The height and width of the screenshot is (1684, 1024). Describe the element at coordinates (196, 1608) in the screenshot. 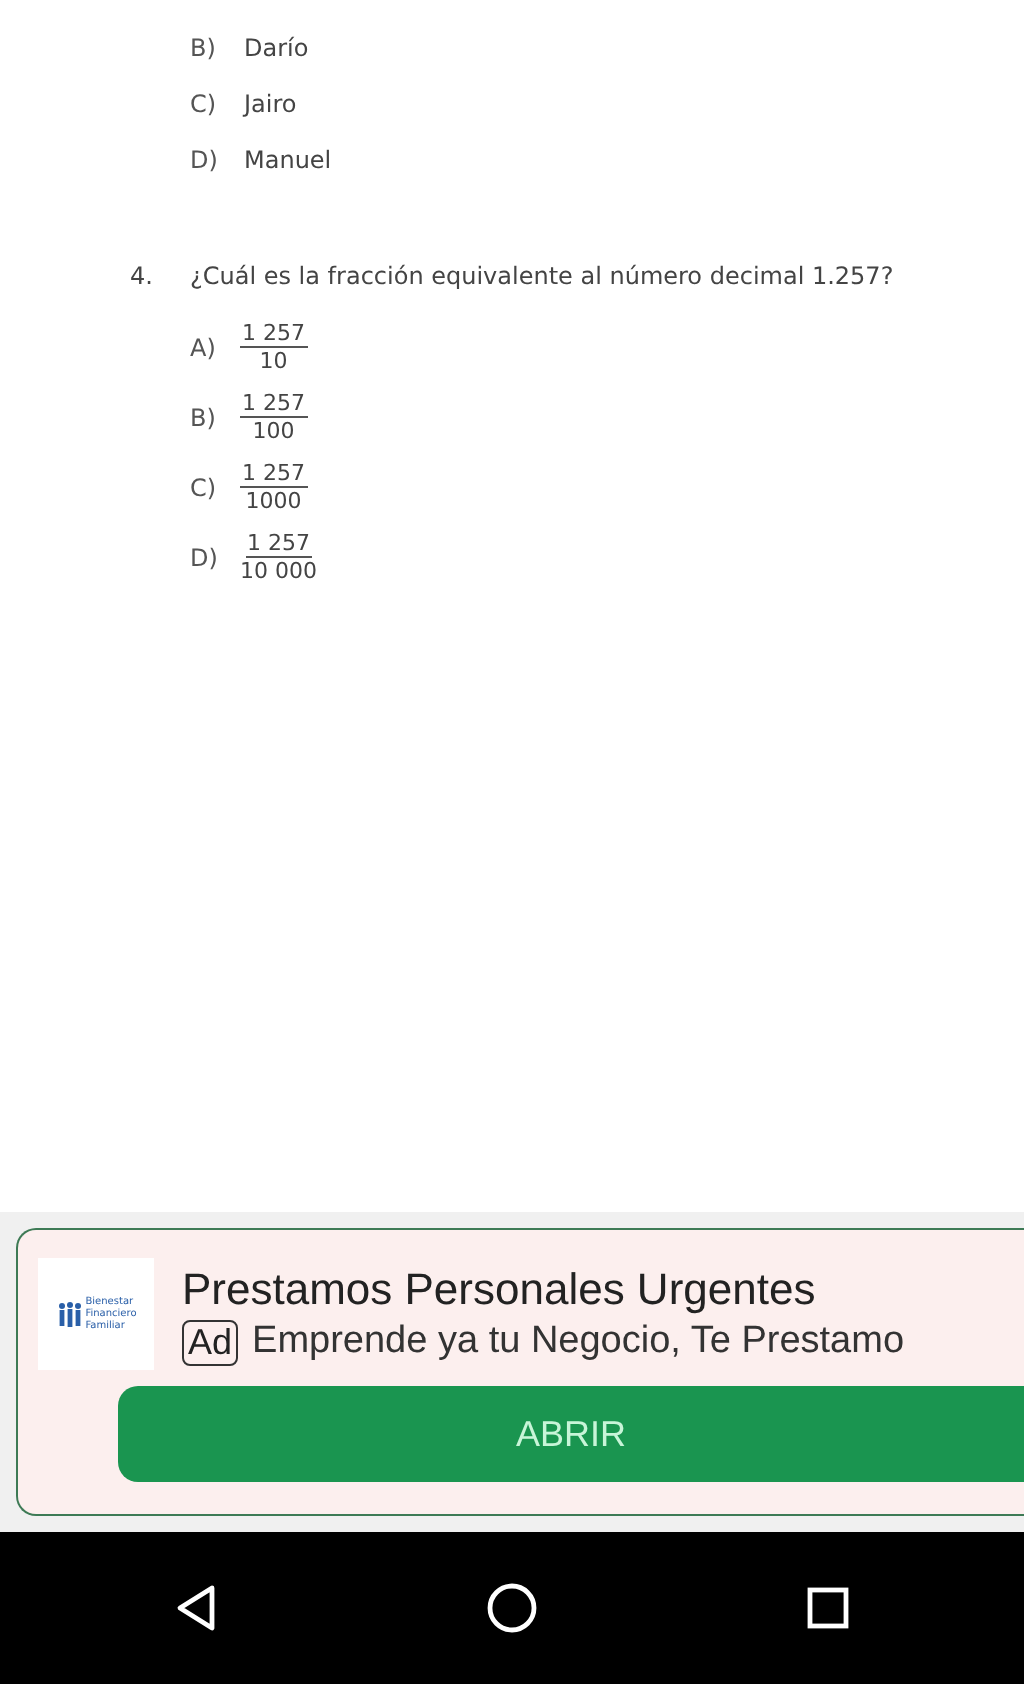

I see `back-icon` at that location.